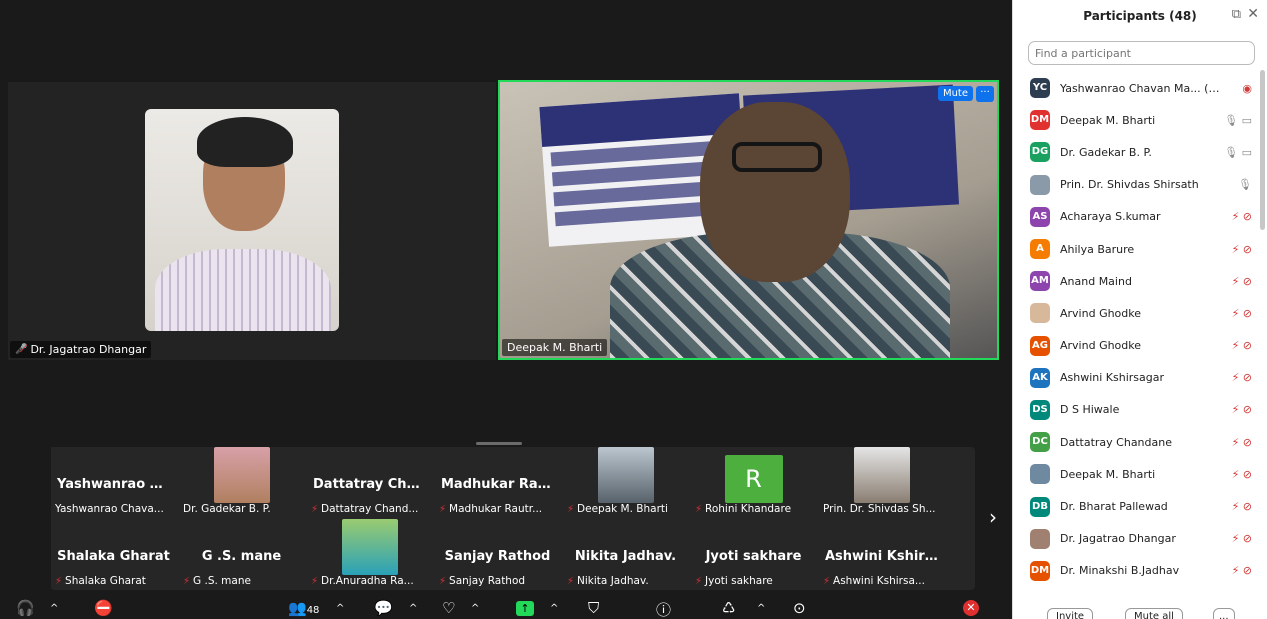  I want to click on thumb-tile: R ⚡ Rohini Khandare, so click(753, 482).